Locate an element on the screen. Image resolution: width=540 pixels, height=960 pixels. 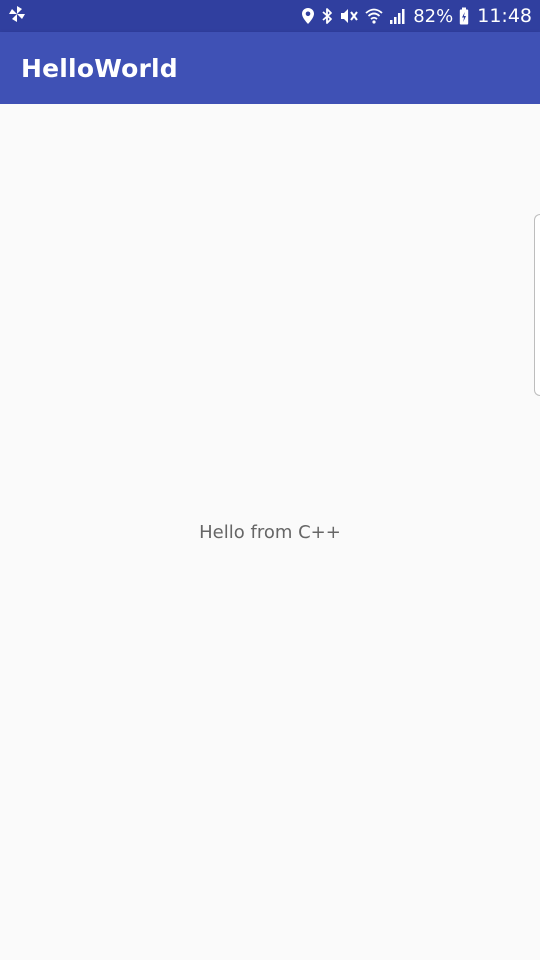
battery-icon is located at coordinates (464, 16).